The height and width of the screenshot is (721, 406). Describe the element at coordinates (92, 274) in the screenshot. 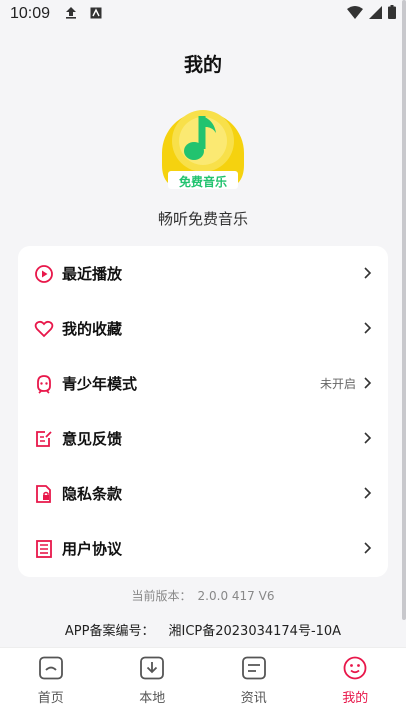

I see `menu-label: 最近播放` at that location.